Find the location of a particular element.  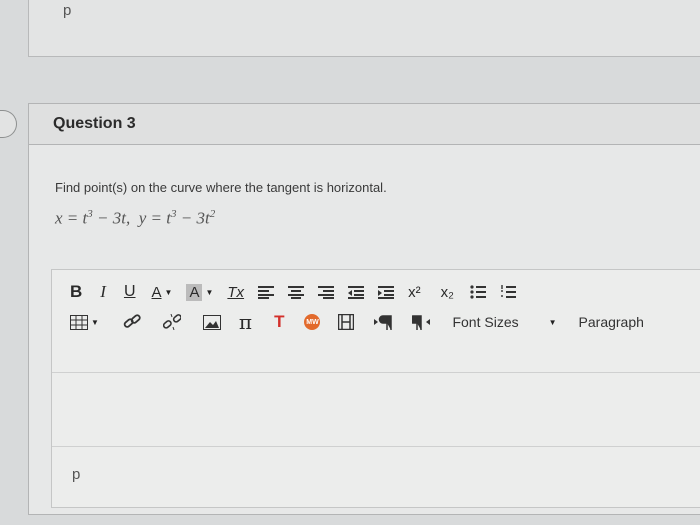

unlink-icon is located at coordinates (171, 322).